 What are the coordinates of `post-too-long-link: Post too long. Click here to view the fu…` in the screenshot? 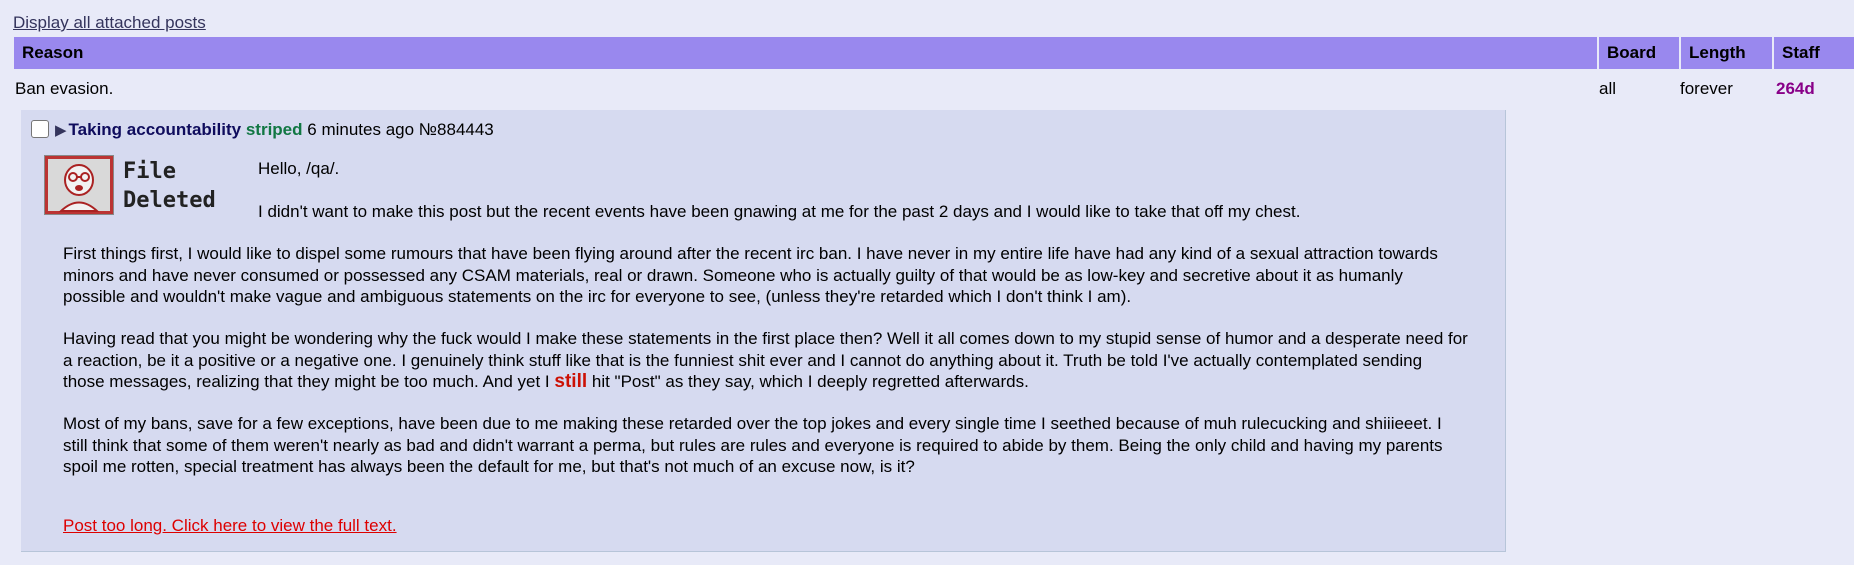 It's located at (230, 526).